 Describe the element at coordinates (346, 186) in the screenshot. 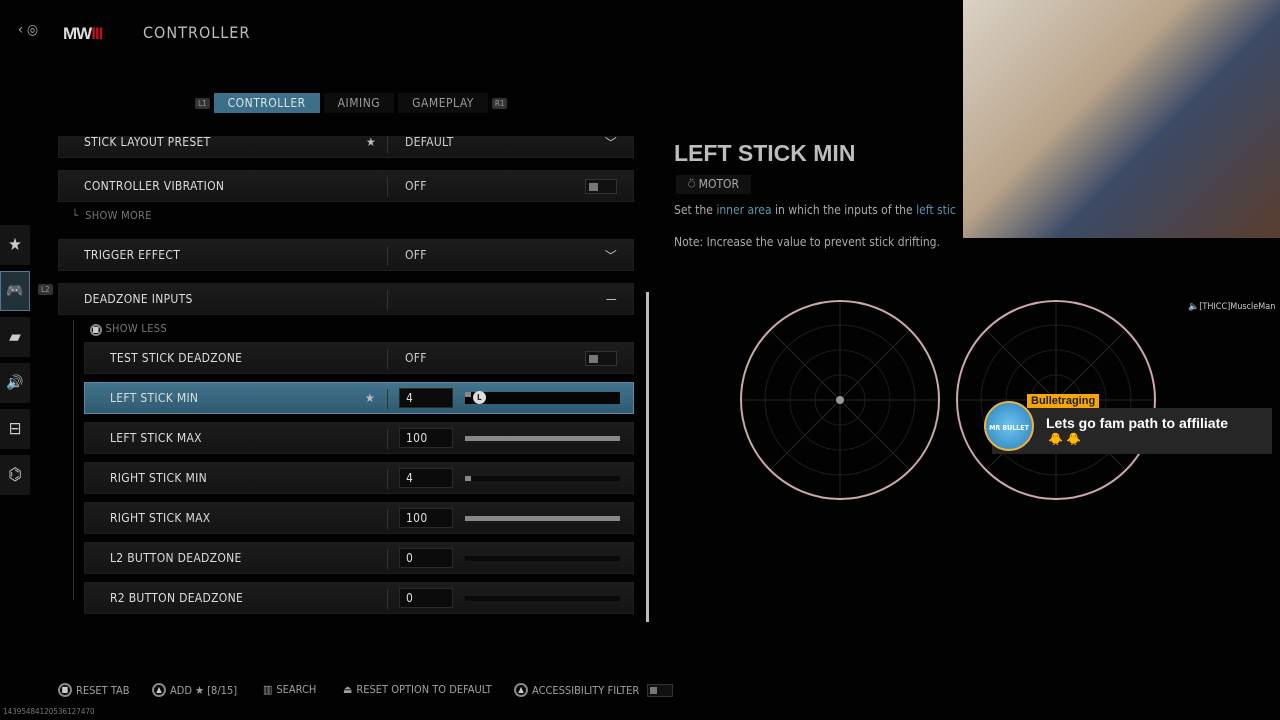

I see `setting-controller-vibration: CONTROLLER VIBRATION OFF` at that location.